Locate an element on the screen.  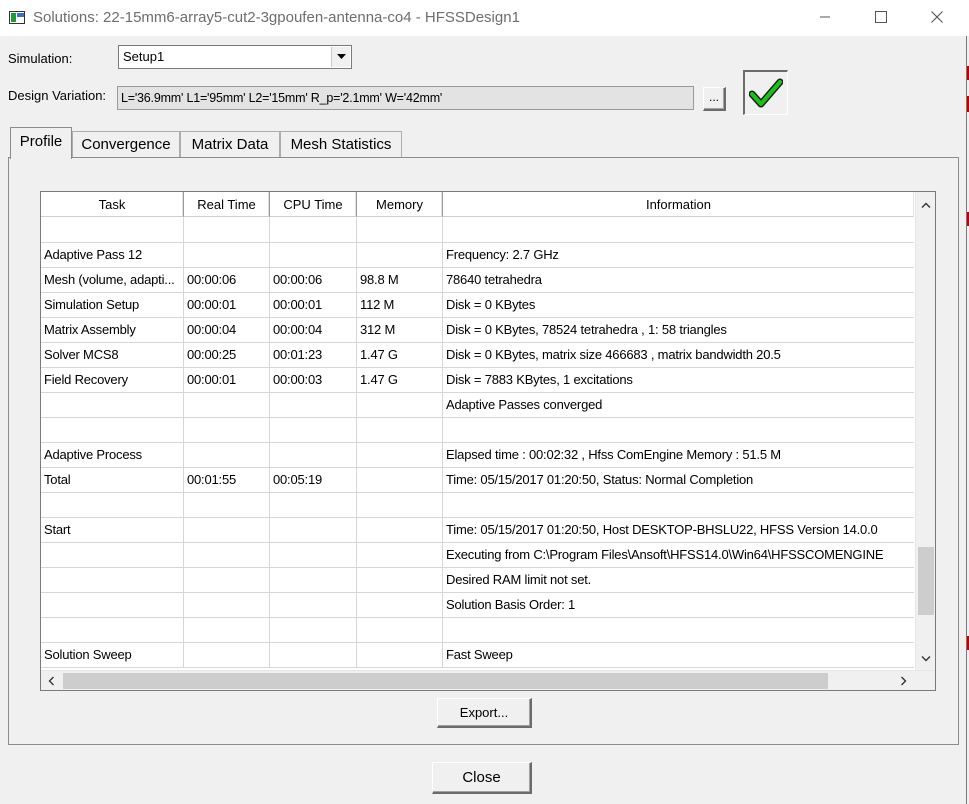
table-row: Adaptive Passes converged is located at coordinates (477, 405).